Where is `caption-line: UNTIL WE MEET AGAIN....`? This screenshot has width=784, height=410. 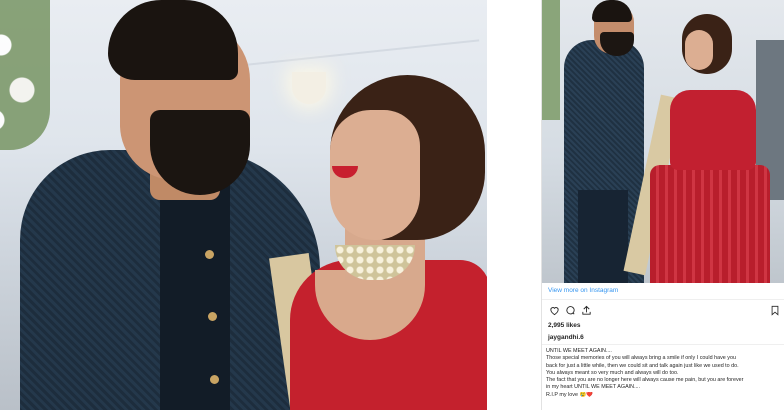 caption-line: UNTIL WE MEET AGAIN.... is located at coordinates (579, 351).